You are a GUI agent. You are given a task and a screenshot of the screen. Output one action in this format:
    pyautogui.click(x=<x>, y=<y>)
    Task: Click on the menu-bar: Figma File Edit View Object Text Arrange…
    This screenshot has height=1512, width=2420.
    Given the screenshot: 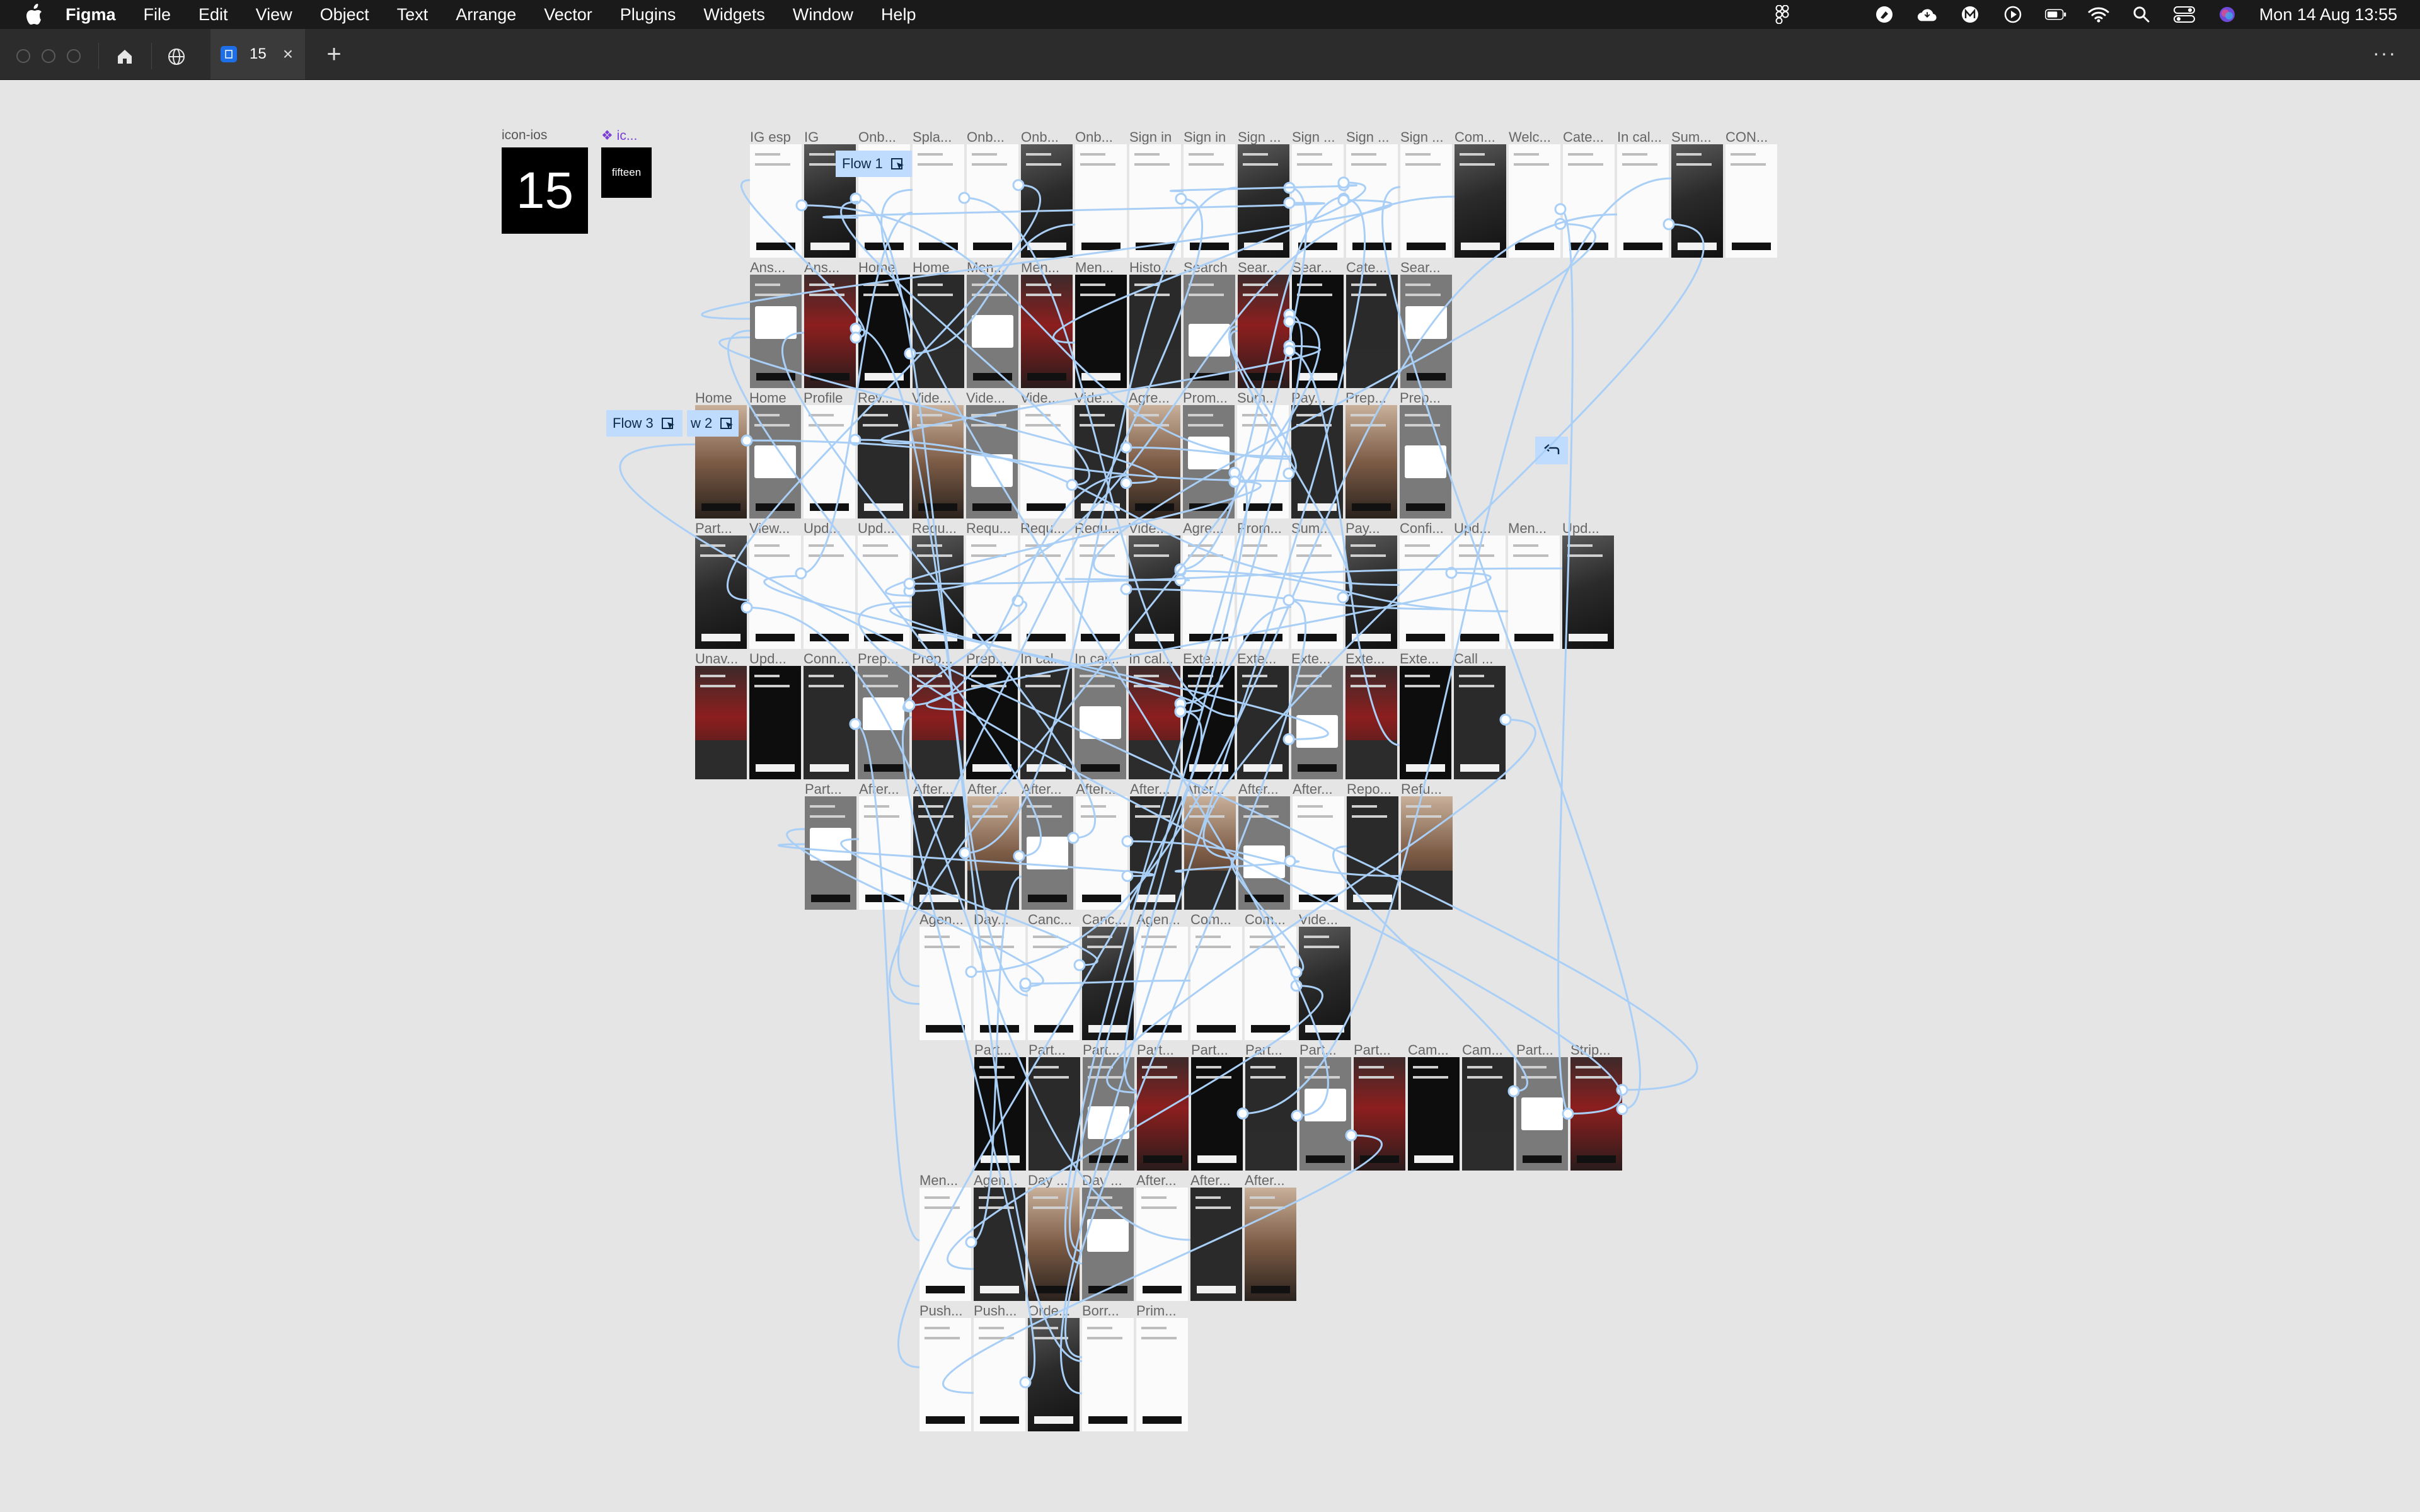 What is the action you would take?
    pyautogui.click(x=1210, y=14)
    